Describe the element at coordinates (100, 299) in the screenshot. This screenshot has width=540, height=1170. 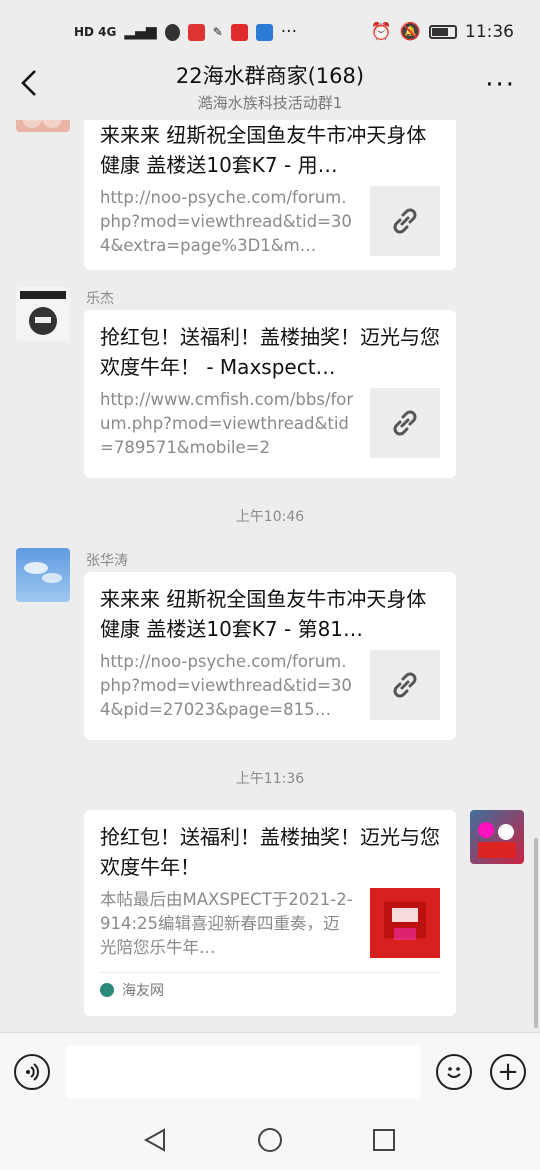
I see `sender-name: 乐杰` at that location.